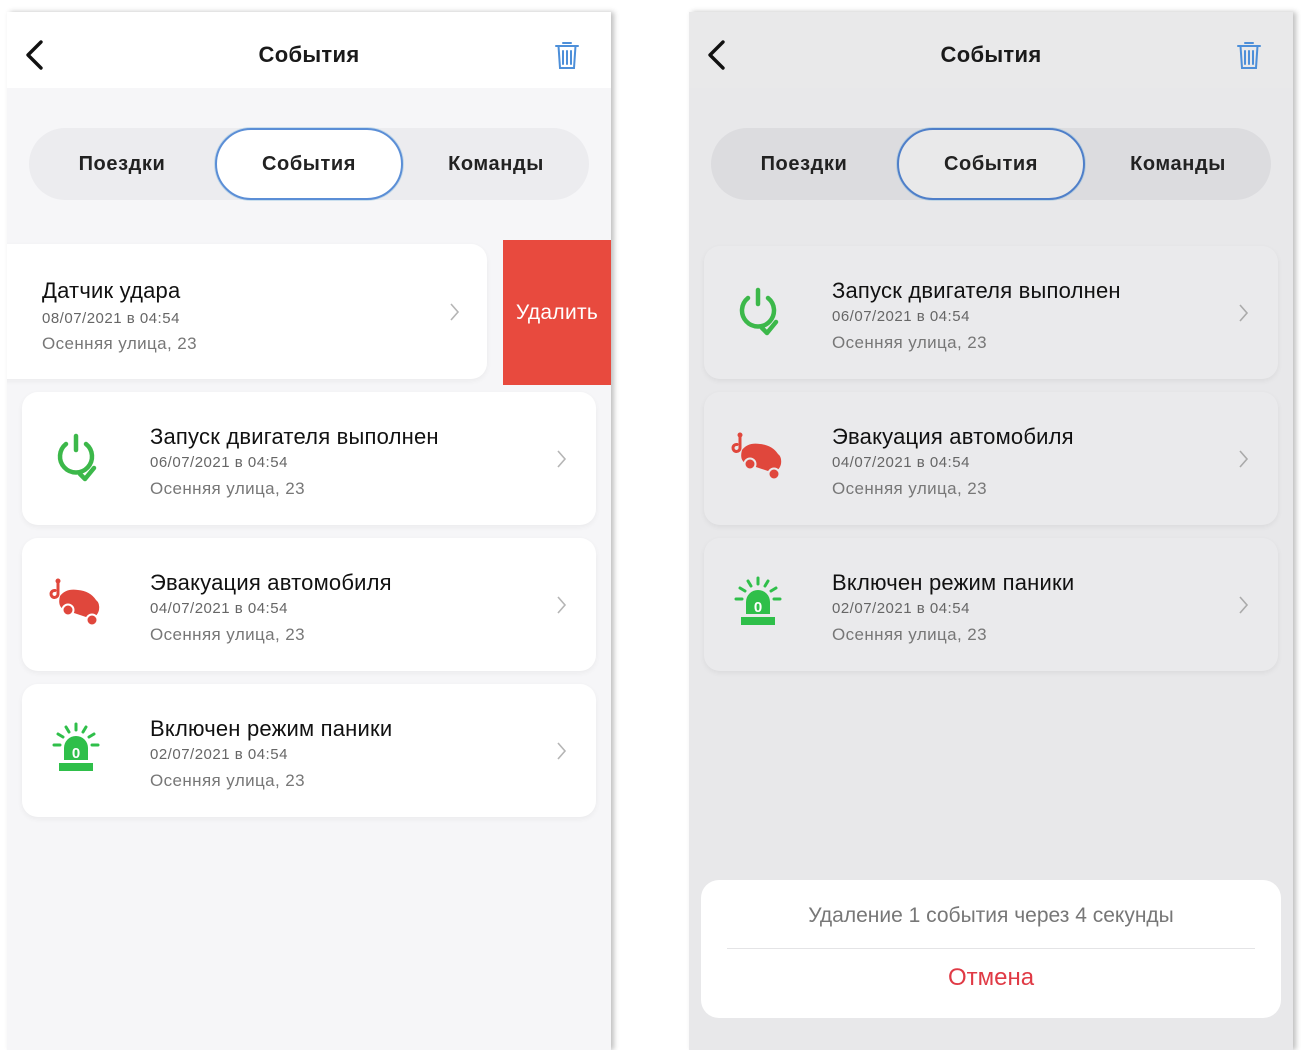 The image size is (1301, 1050). I want to click on event-title: Датчик удара, so click(111, 290).